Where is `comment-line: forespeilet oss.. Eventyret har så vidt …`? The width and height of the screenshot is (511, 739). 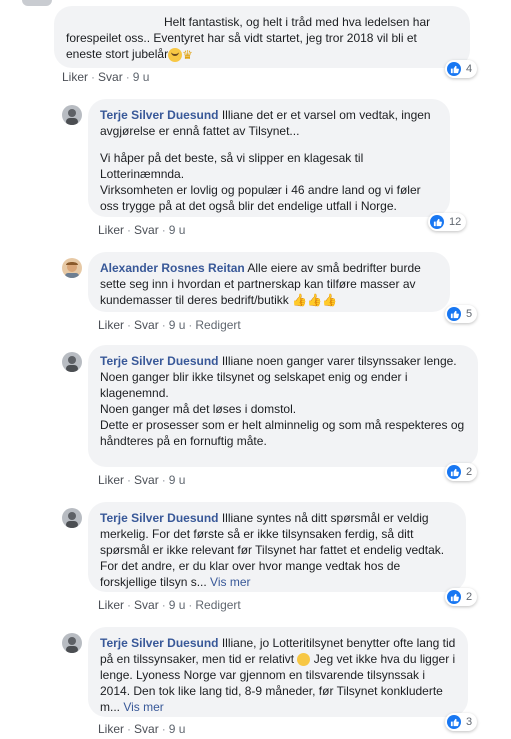 comment-line: forespeilet oss.. Eventyret har så vidt … is located at coordinates (241, 38).